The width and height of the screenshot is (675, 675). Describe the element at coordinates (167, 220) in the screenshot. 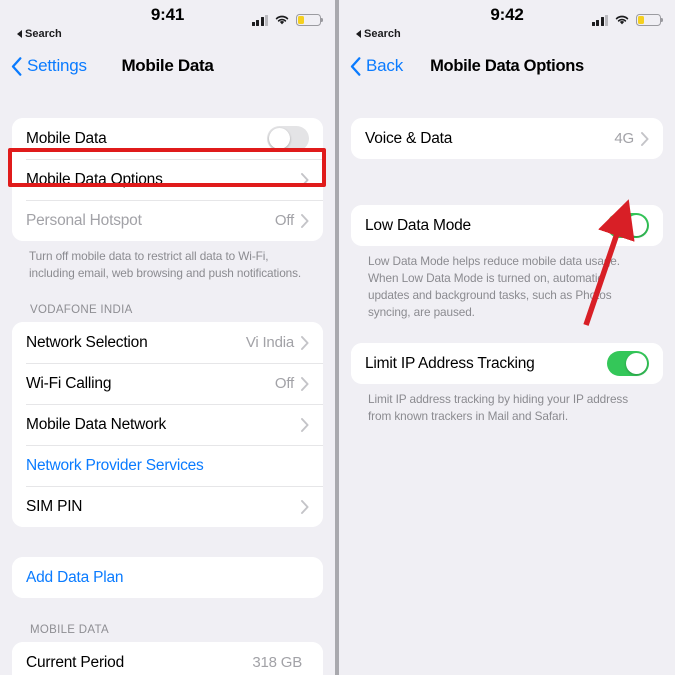

I see `row-personal-hotspot: Personal Hotspot Off` at that location.